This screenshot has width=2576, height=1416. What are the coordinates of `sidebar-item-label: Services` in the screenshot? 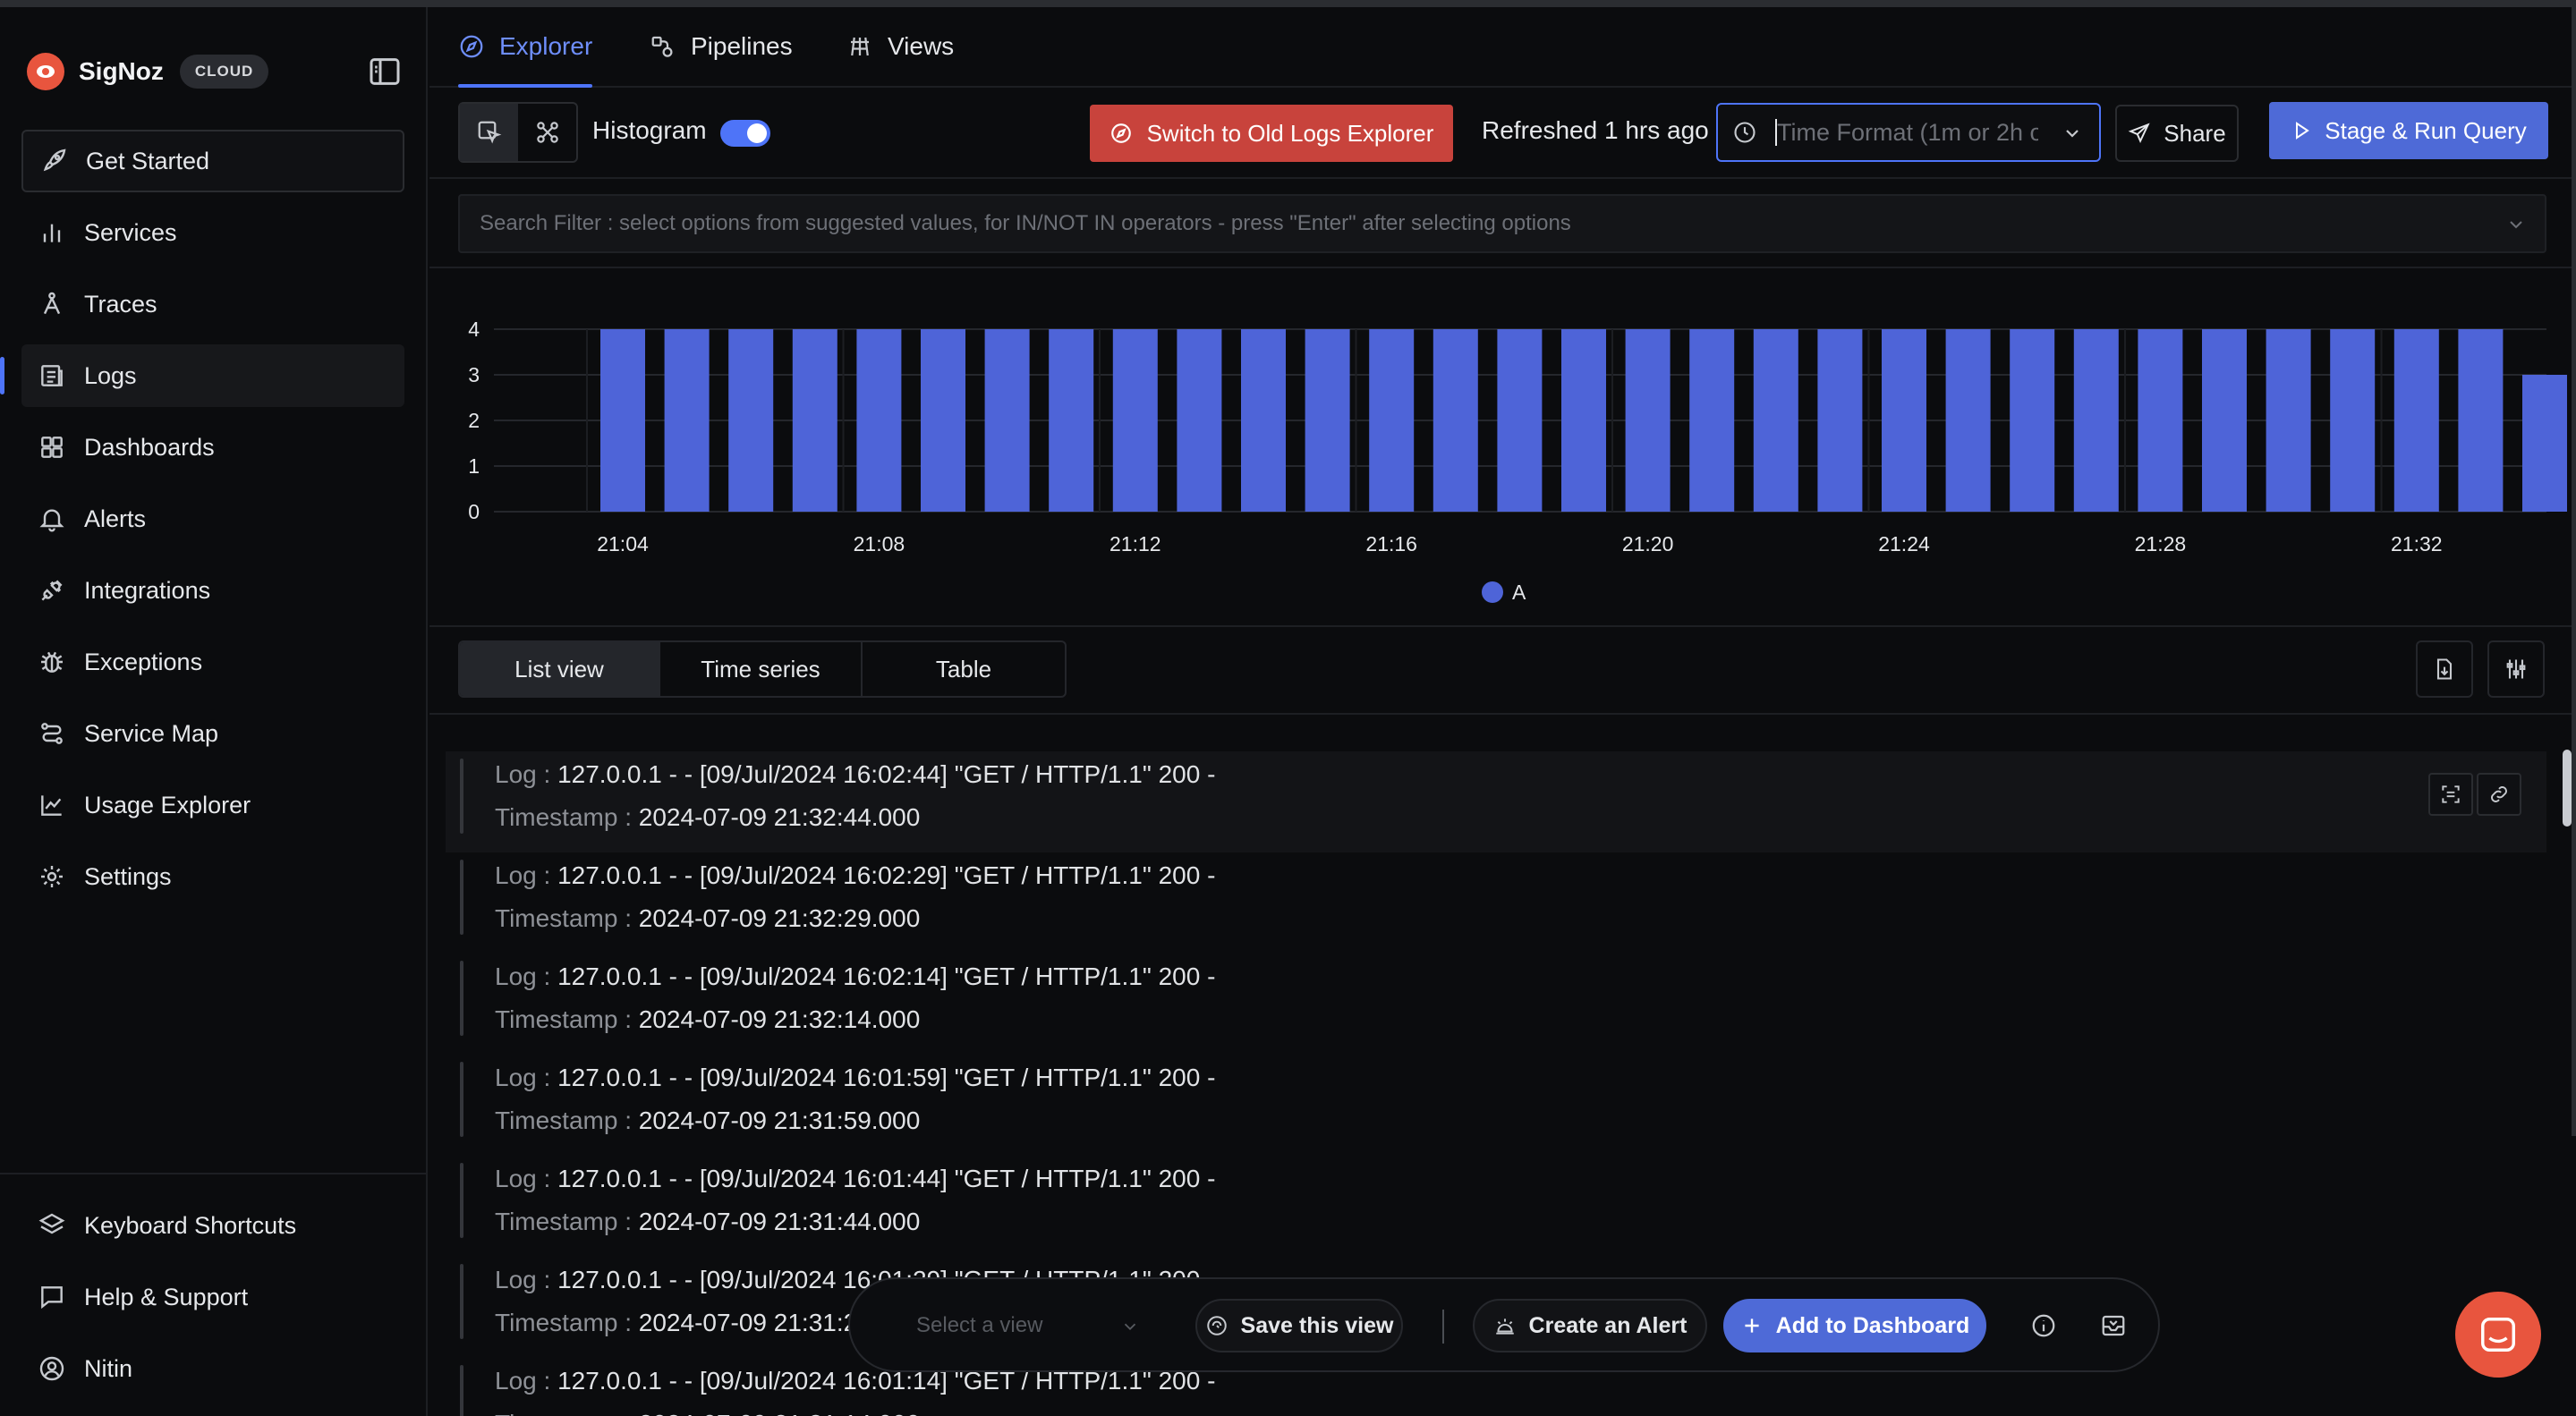 It's located at (130, 232).